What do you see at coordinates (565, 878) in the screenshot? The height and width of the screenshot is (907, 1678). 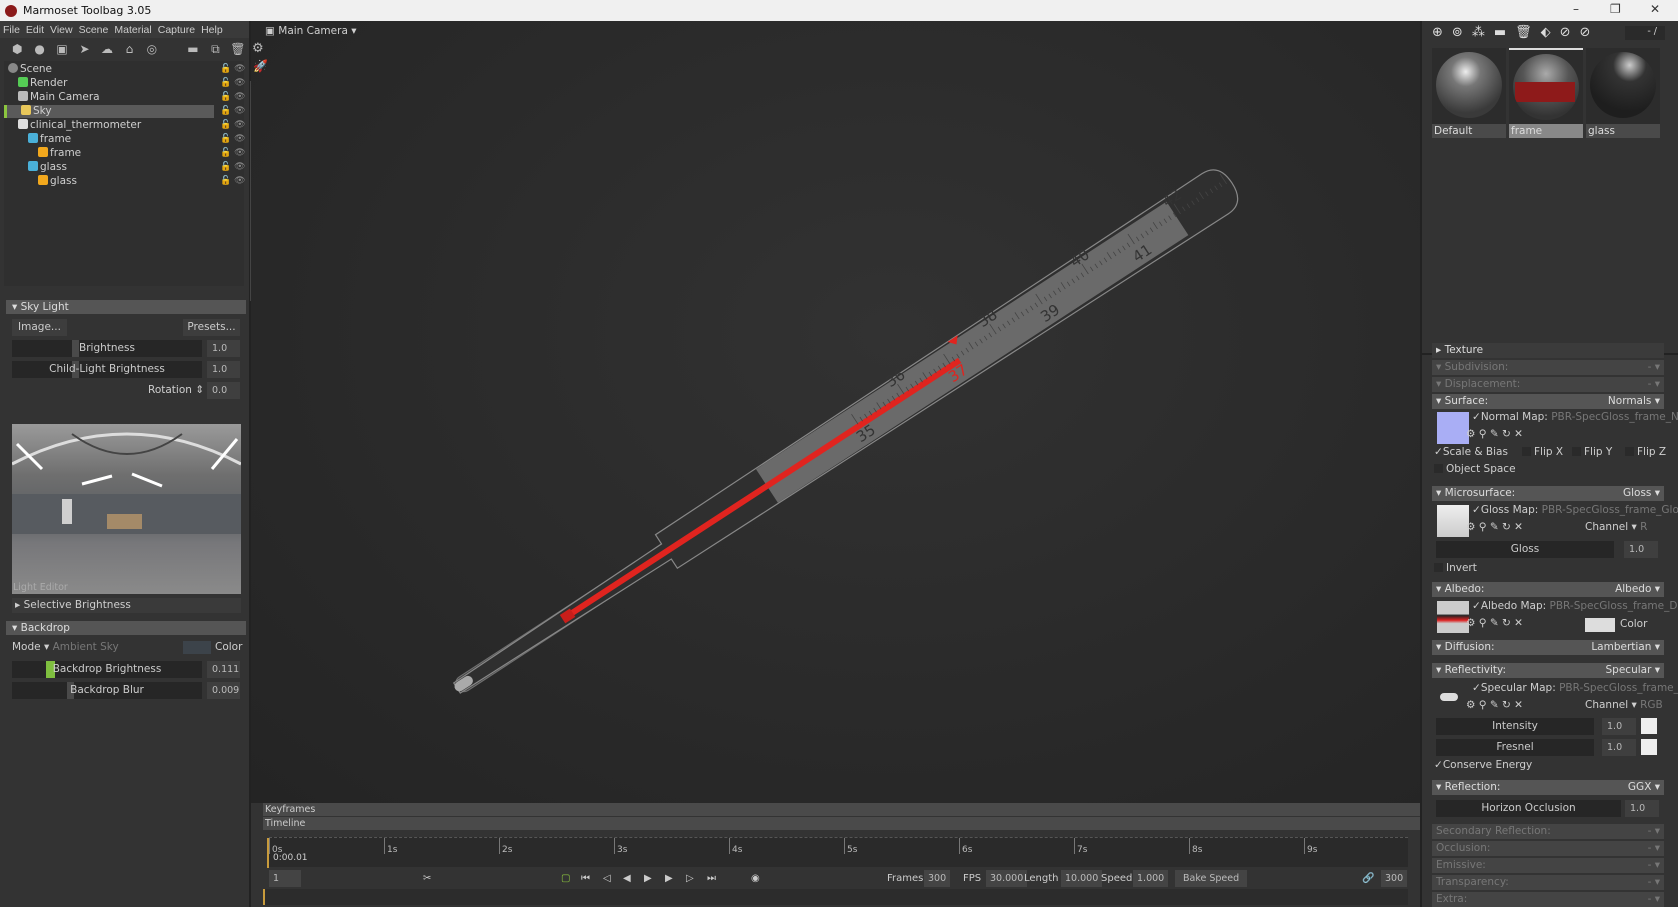 I see `loop-icon: ▢` at bounding box center [565, 878].